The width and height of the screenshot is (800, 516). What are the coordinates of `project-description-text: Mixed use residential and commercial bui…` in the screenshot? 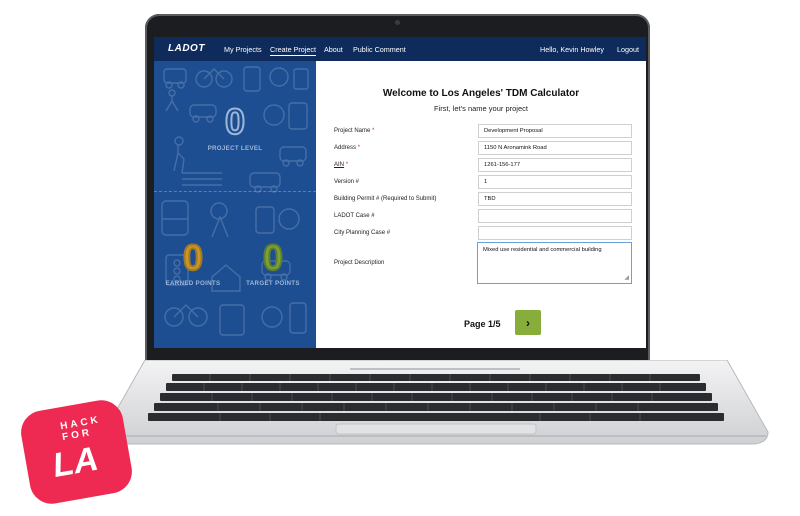 It's located at (542, 250).